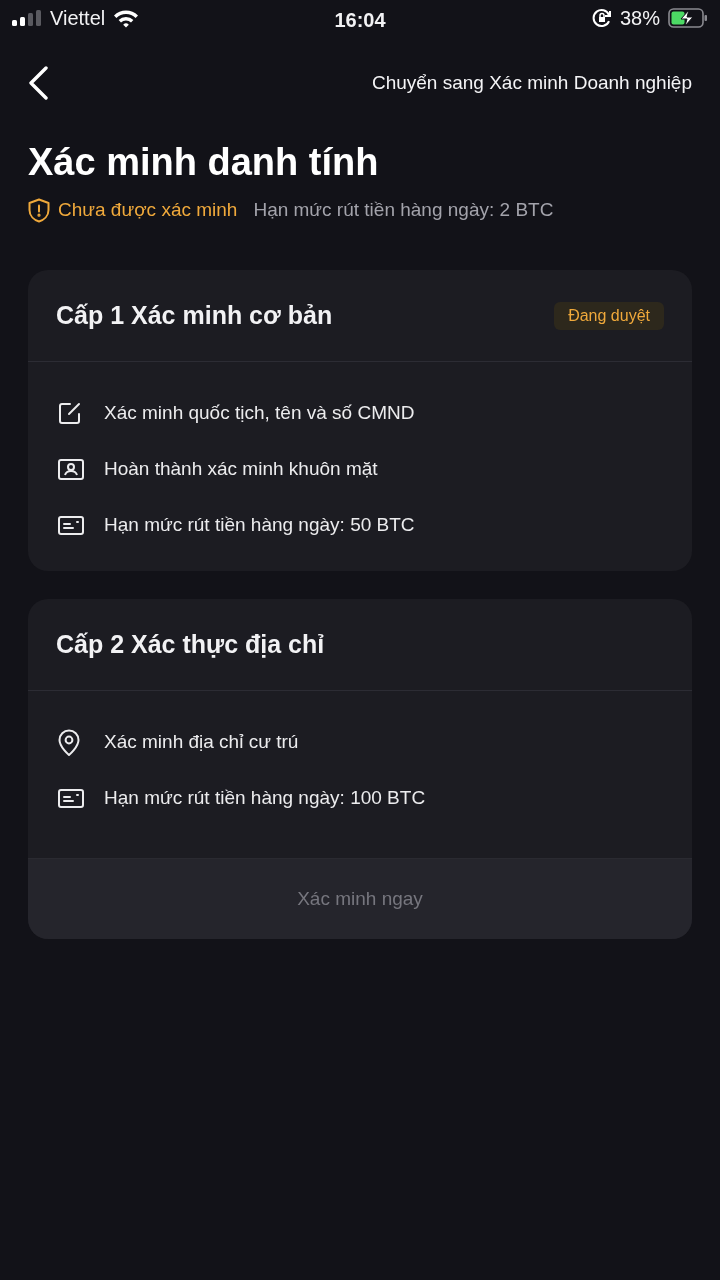 This screenshot has width=720, height=1280. Describe the element at coordinates (360, 20) in the screenshot. I see `clock-time: 16:04` at that location.